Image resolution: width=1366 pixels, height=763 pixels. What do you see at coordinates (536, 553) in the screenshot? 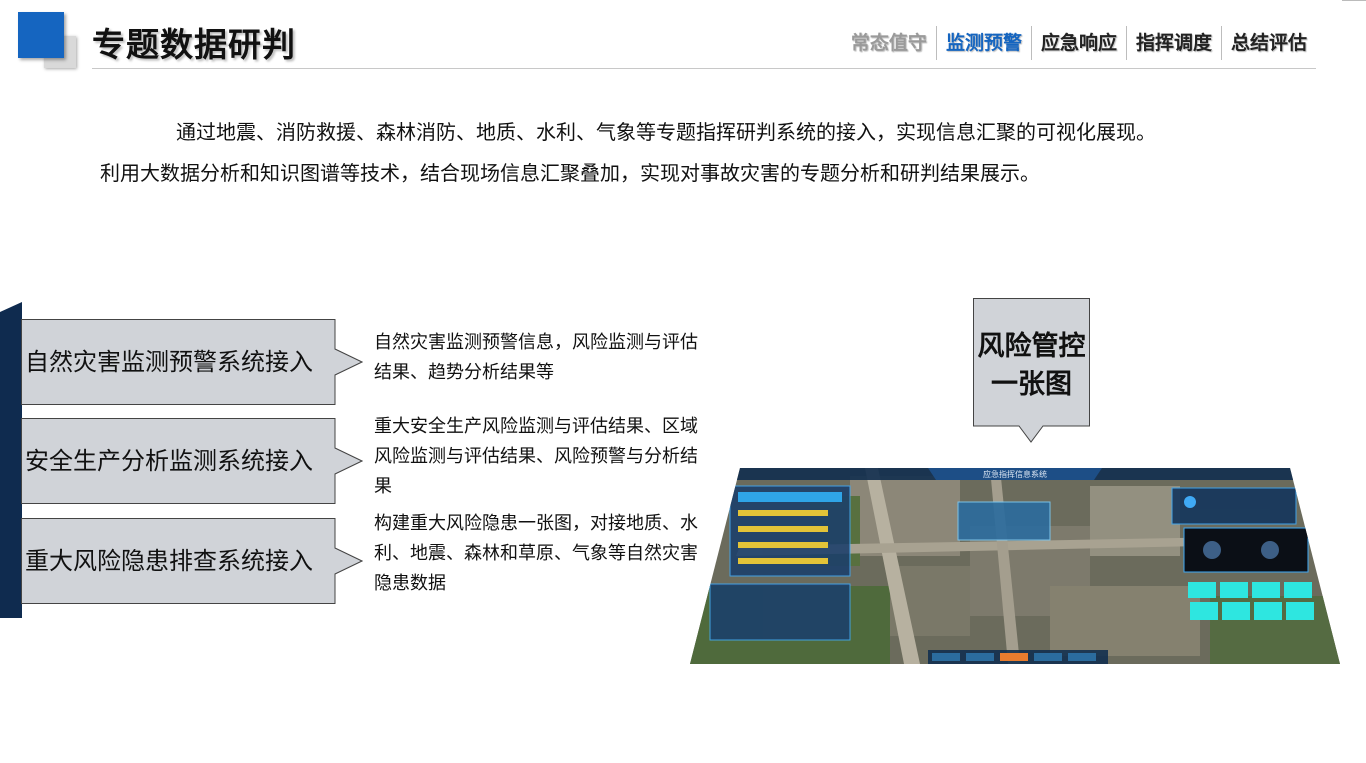
I see `system-desc: 构建重大风险隐患一张图，对接地质、水利、地震、森林和草原、气象等自然灾害隐患数据` at bounding box center [536, 553].